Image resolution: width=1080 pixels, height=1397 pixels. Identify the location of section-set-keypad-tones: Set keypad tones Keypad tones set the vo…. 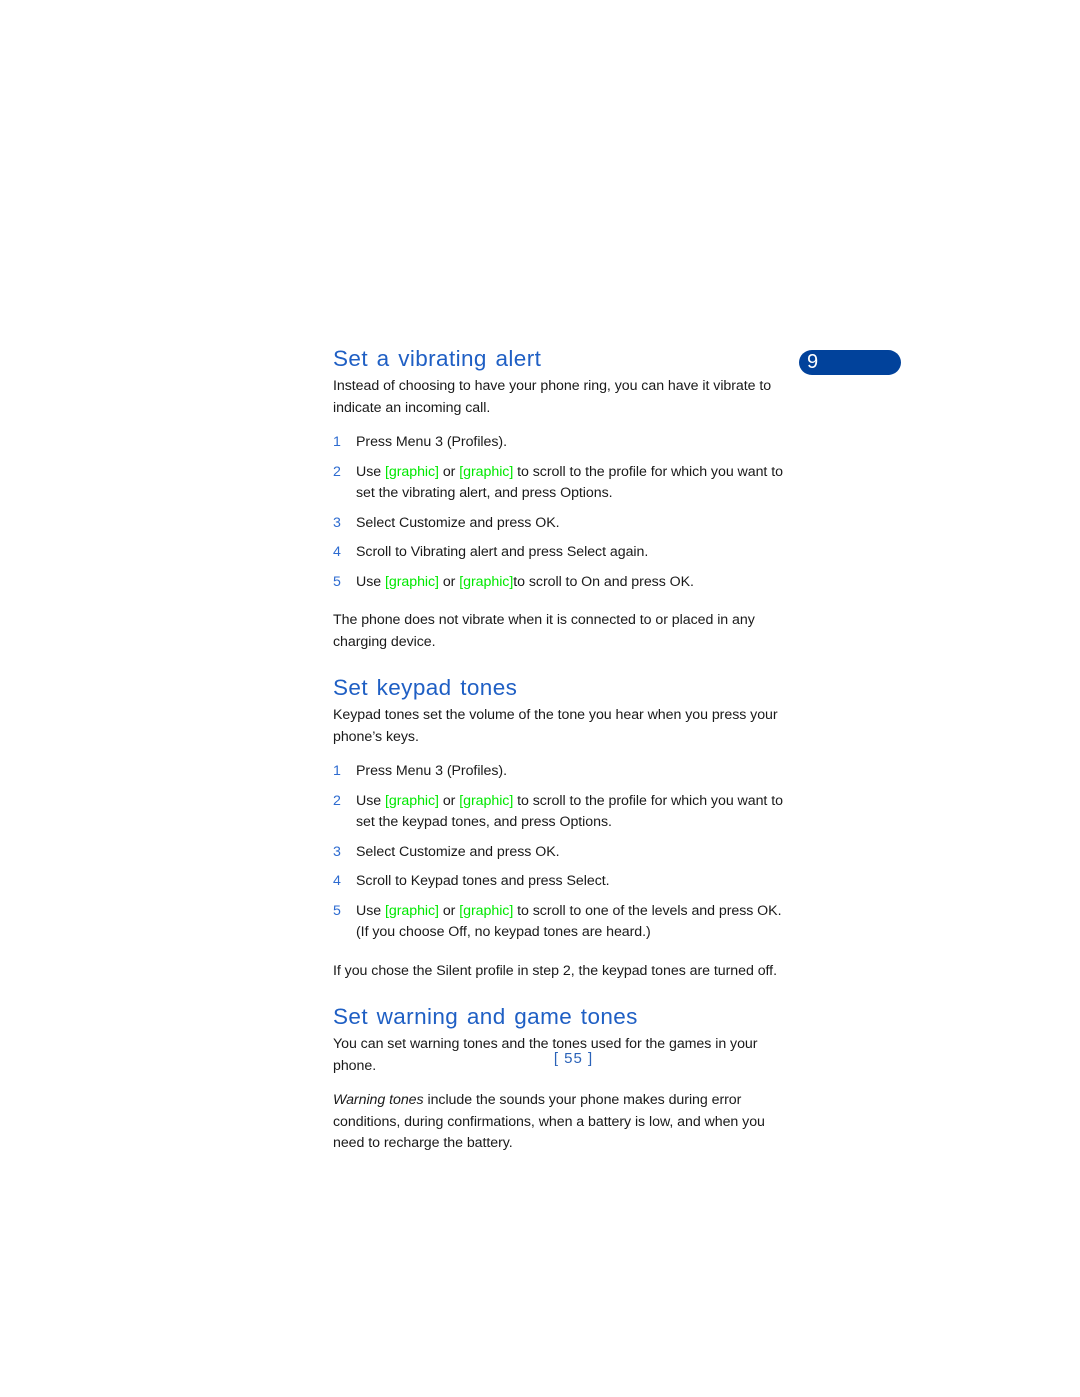
(563, 828).